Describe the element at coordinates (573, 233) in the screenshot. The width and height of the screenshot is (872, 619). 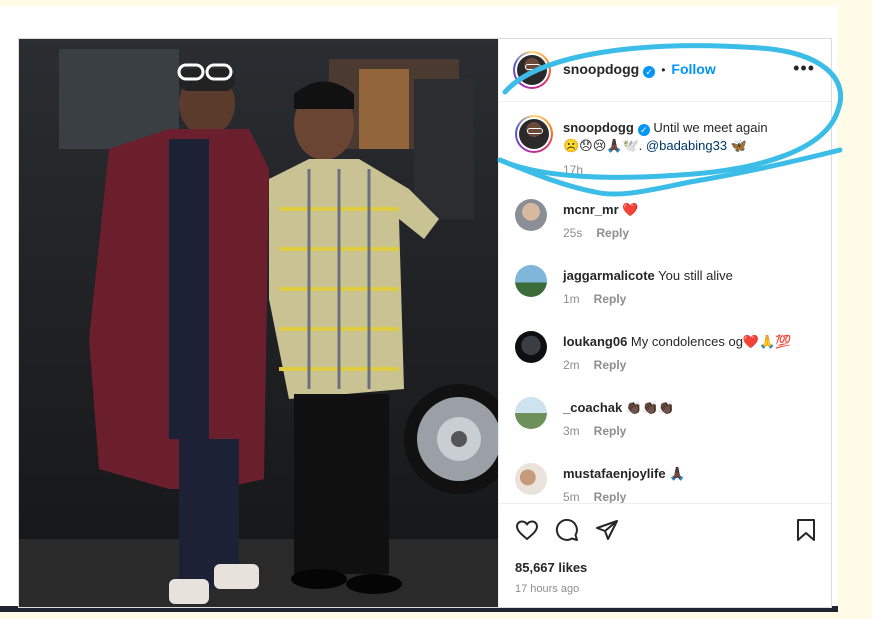
I see `comment-time: 25s` at that location.